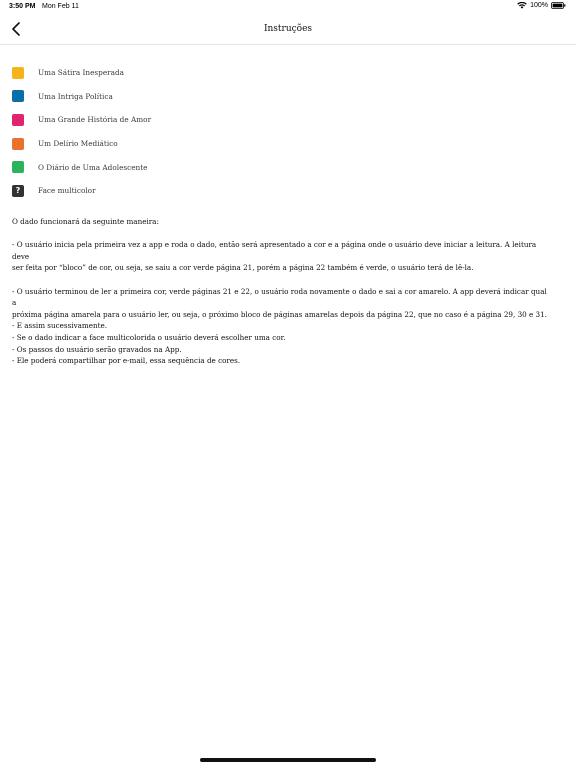  Describe the element at coordinates (95, 120) in the screenshot. I see `legend-label: Uma Grande História de Amor` at that location.